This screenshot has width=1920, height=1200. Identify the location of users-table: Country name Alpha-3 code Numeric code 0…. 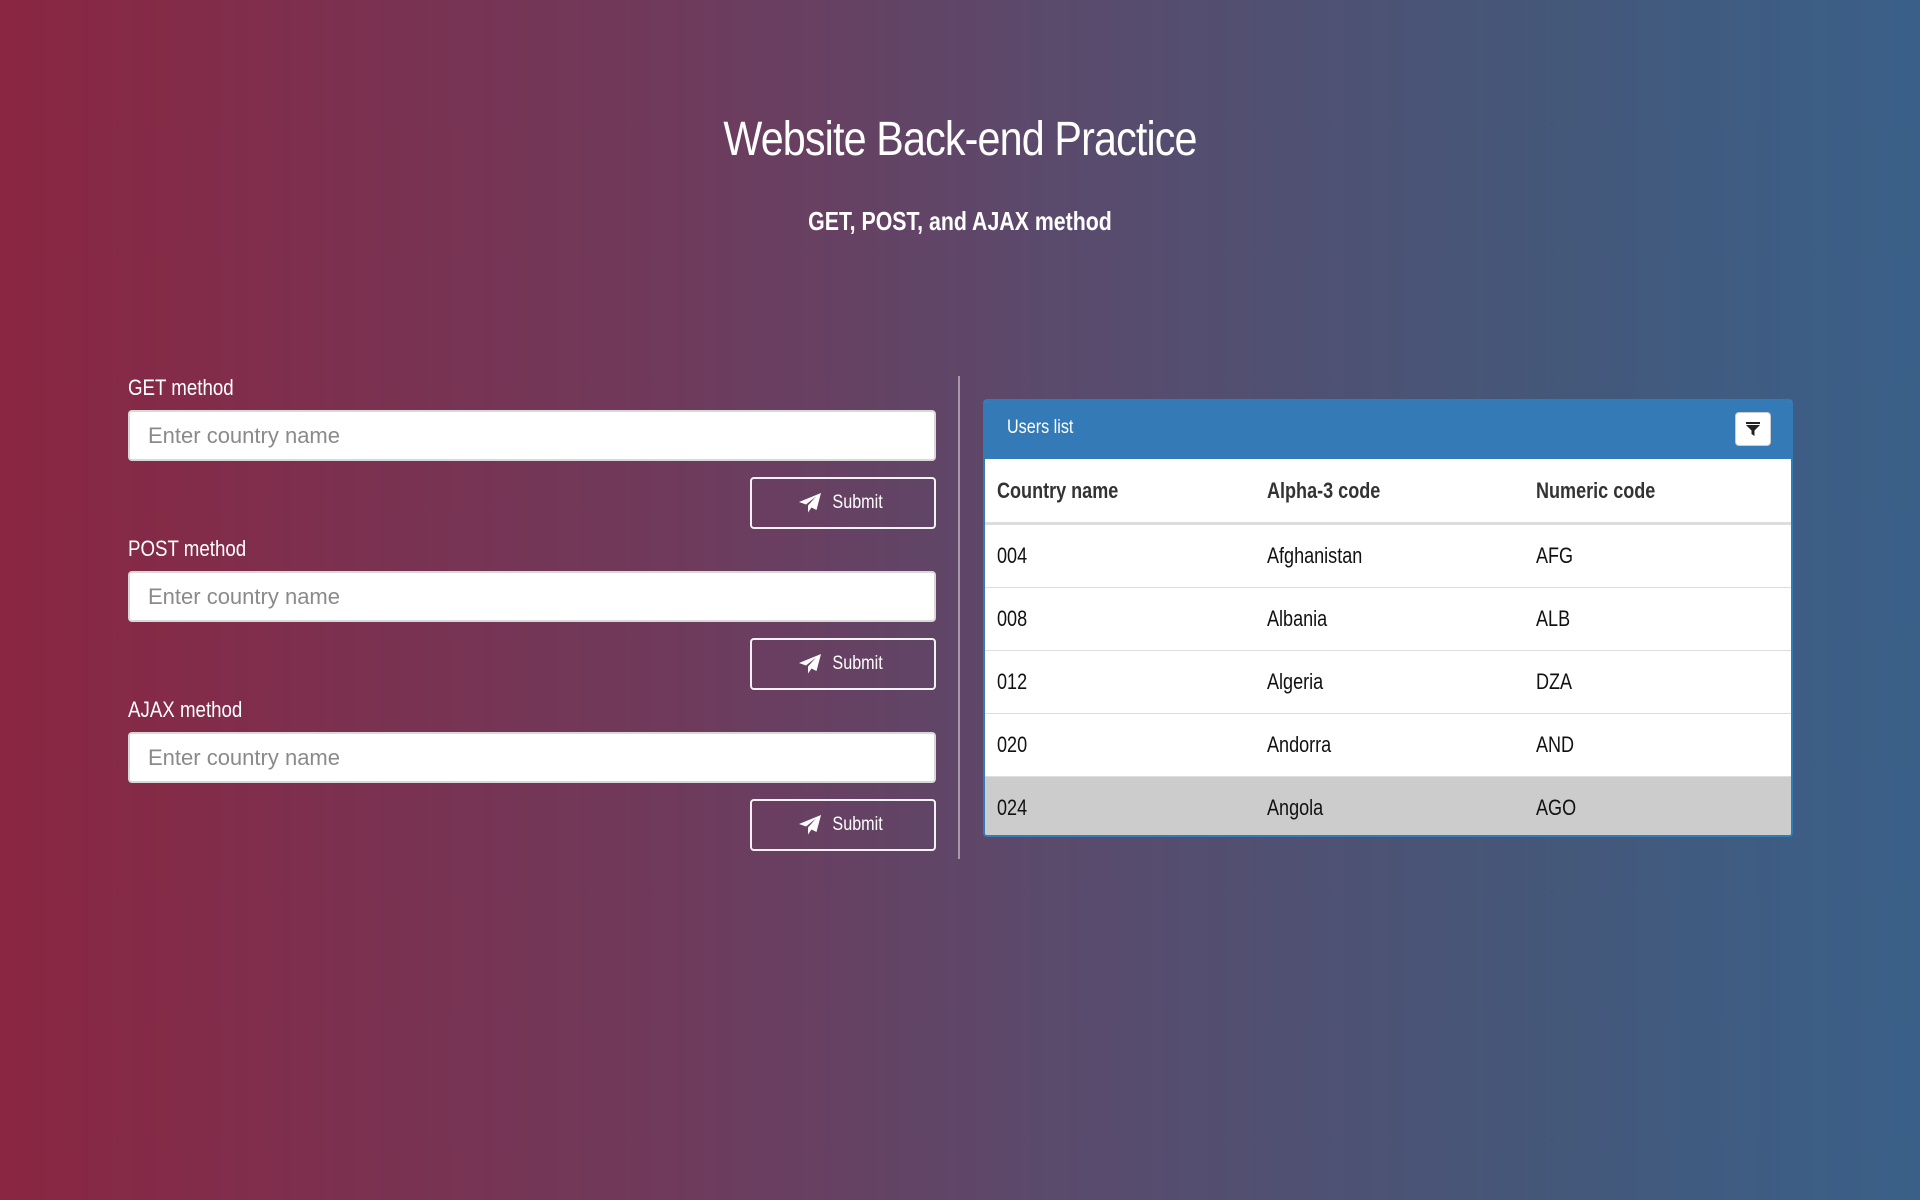
(1388, 647).